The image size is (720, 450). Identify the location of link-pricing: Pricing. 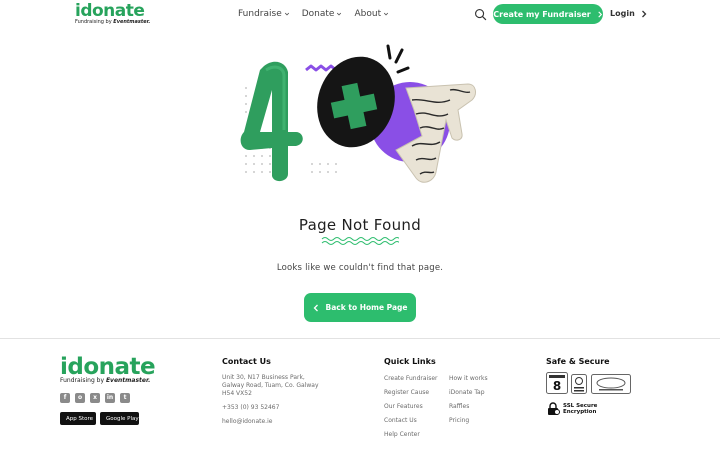
(459, 420).